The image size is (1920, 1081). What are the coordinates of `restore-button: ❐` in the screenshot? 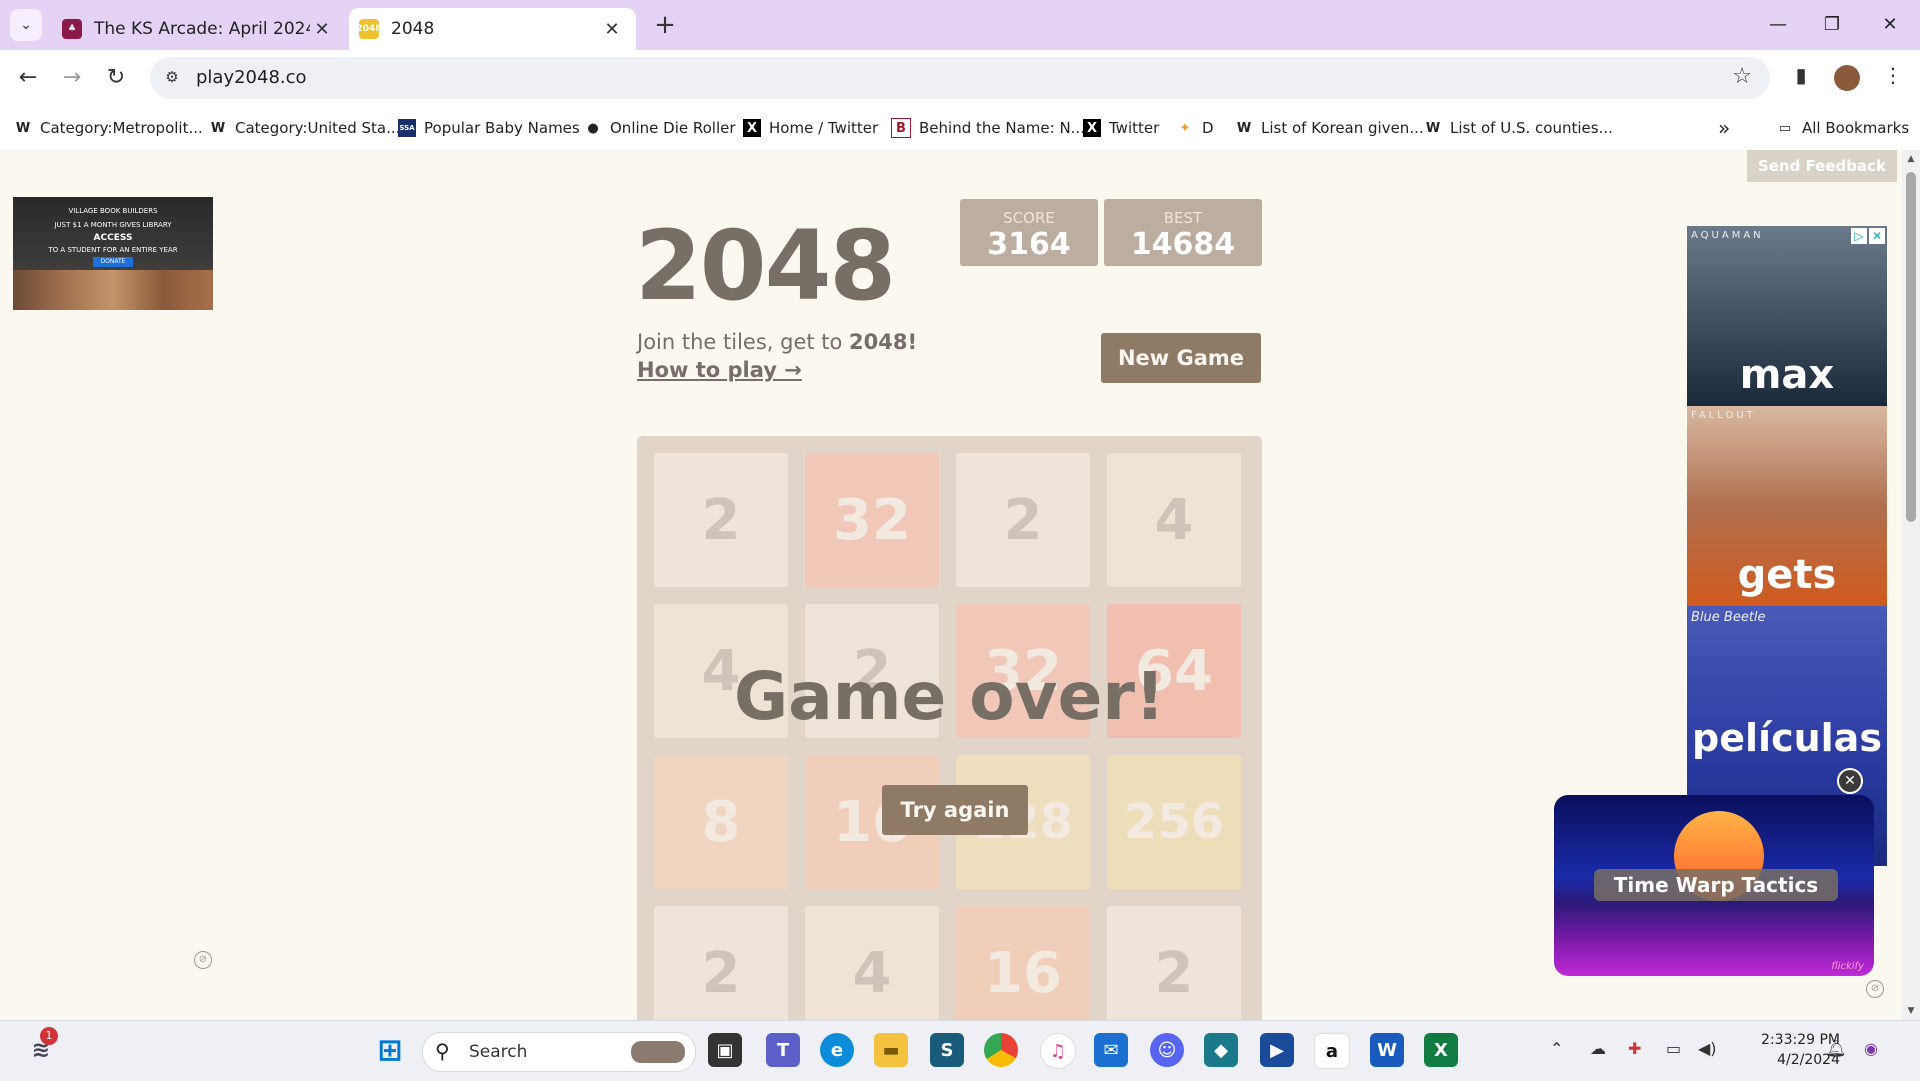 It's located at (1832, 25).